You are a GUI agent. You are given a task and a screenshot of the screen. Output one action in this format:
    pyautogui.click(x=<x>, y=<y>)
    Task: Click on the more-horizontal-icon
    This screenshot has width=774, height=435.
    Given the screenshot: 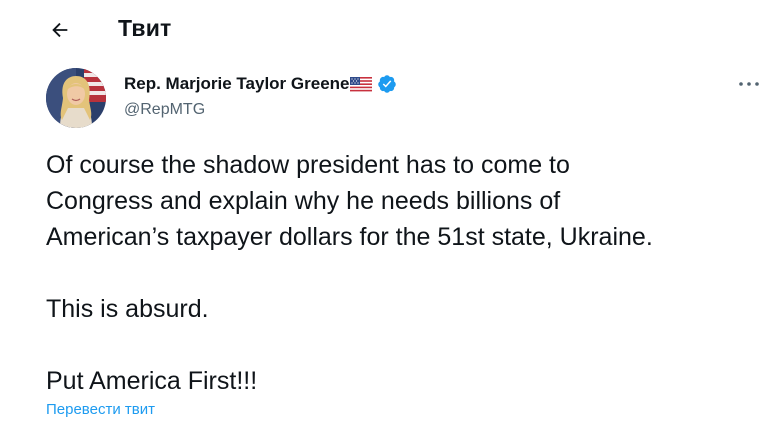 What is the action you would take?
    pyautogui.click(x=749, y=84)
    